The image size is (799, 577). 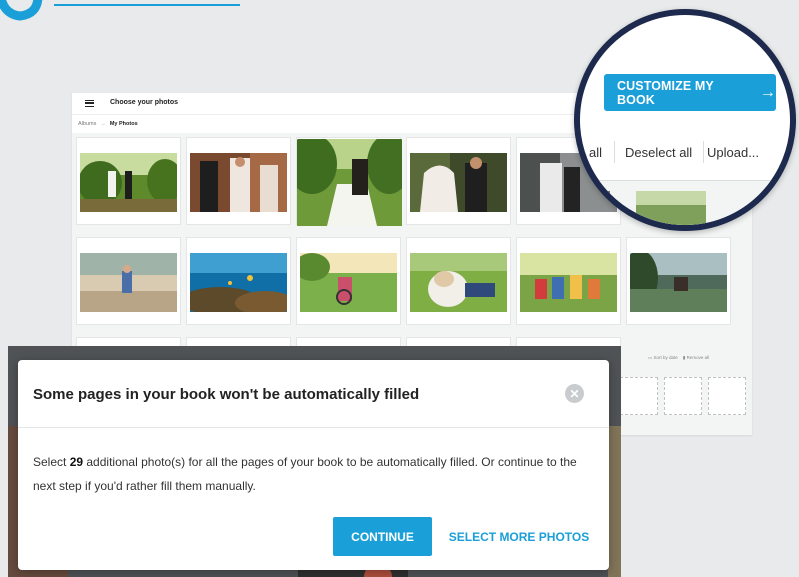 What do you see at coordinates (382, 536) in the screenshot?
I see `continue-button: CONTINUE` at bounding box center [382, 536].